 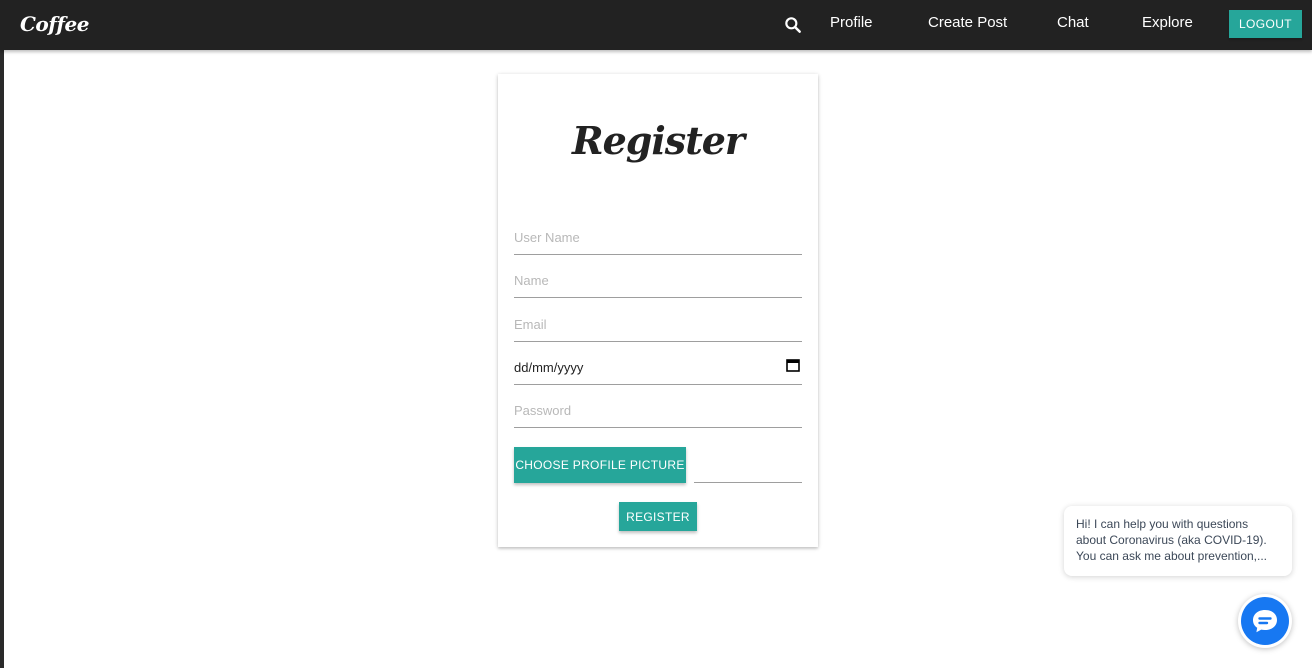 What do you see at coordinates (2, 359) in the screenshot?
I see `left-edge-strip` at bounding box center [2, 359].